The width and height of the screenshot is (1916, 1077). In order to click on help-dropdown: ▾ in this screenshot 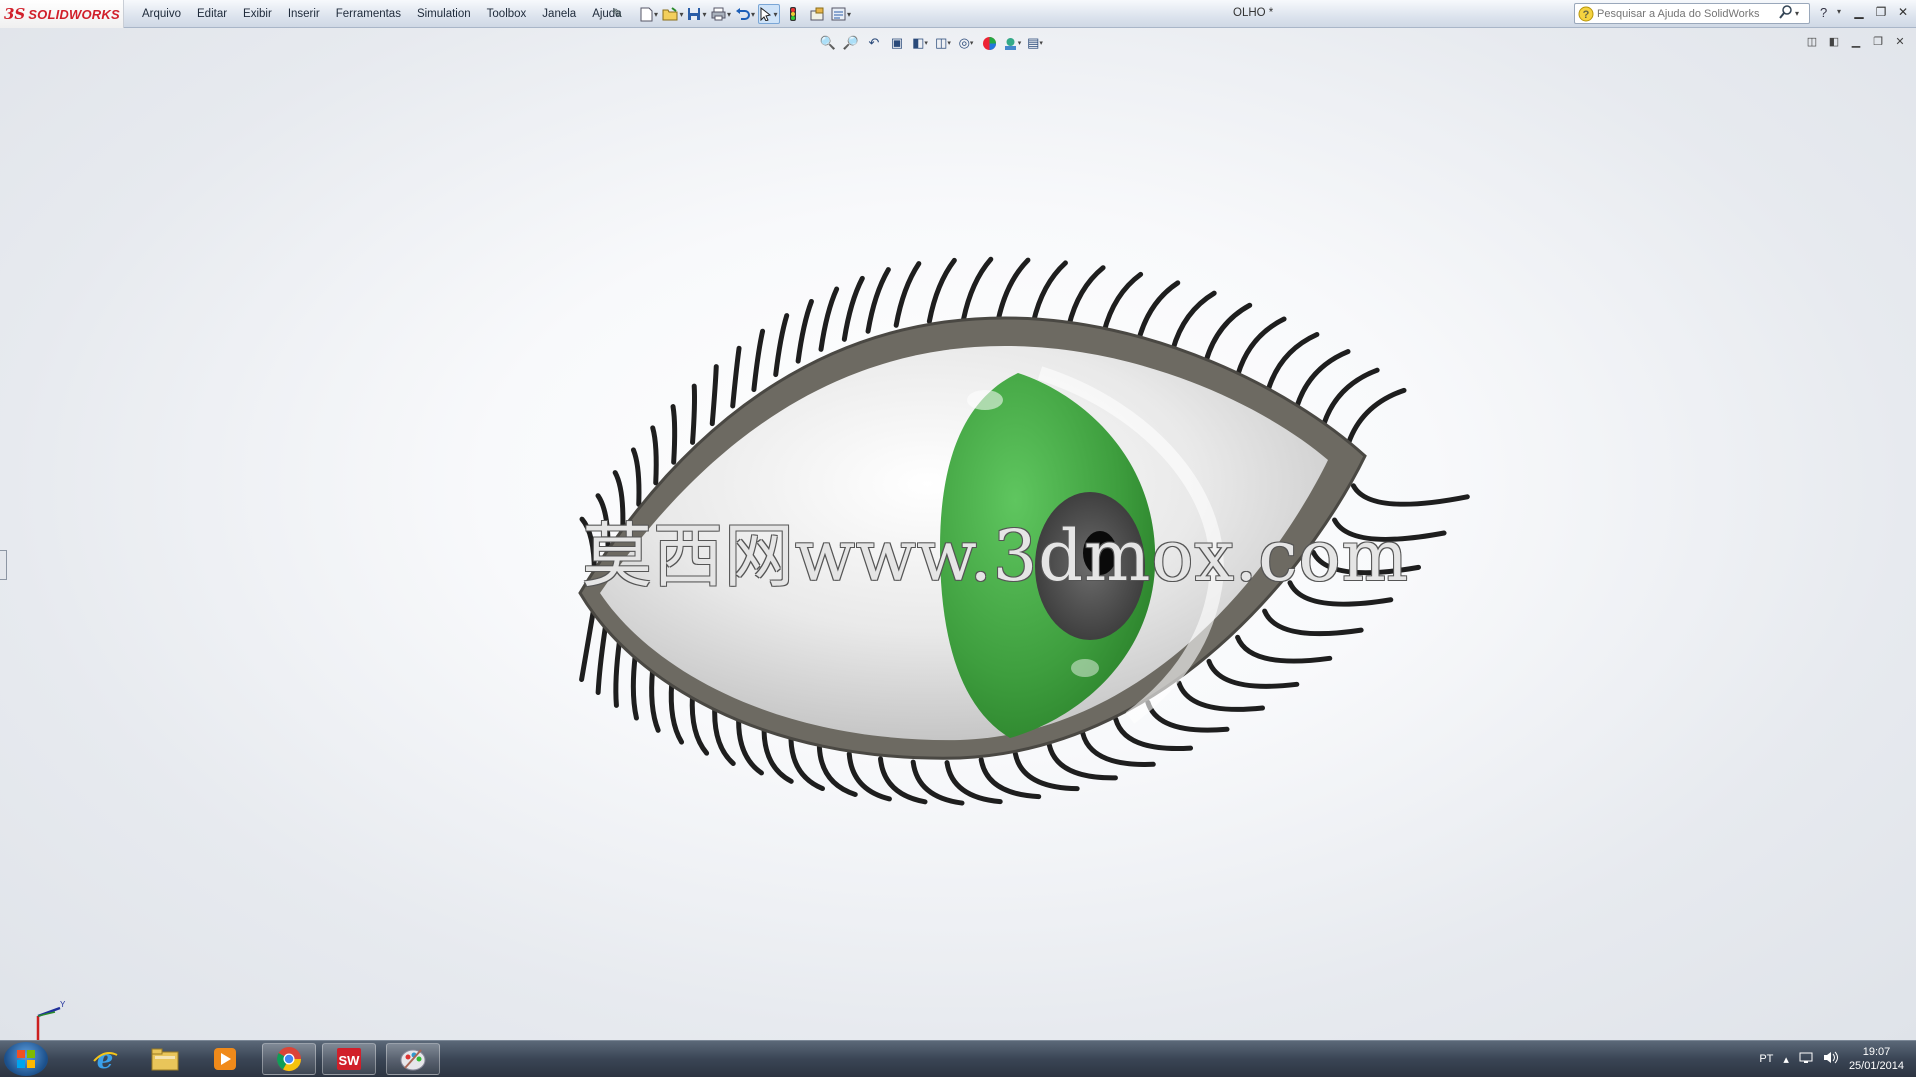, I will do `click(1839, 11)`.